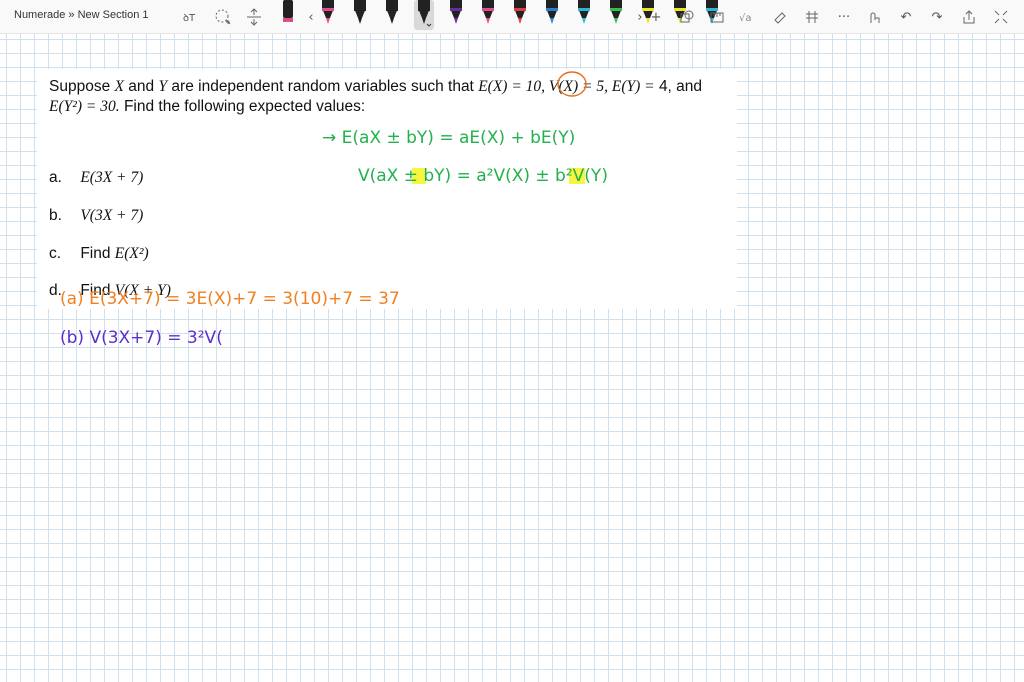  I want to click on green-formula-1: → E(aX ± bY) = aE(X) + bE(Y), so click(448, 138).